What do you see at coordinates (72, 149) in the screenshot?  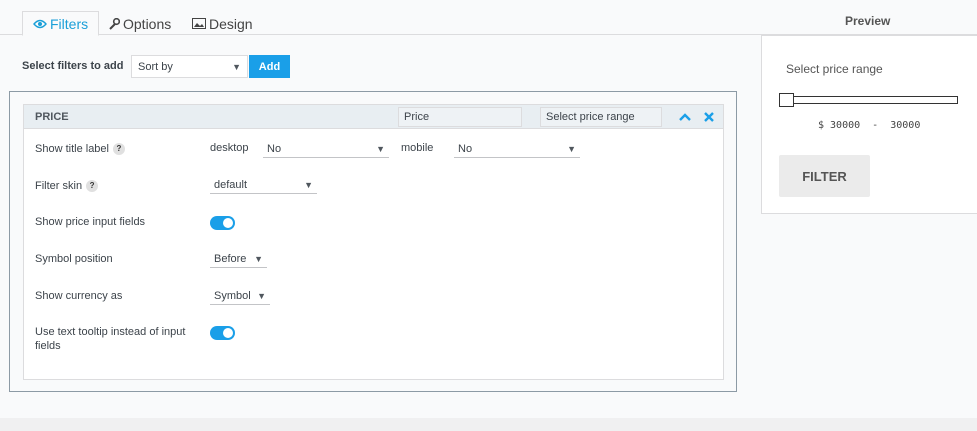 I see `row-label-text: Show title label` at bounding box center [72, 149].